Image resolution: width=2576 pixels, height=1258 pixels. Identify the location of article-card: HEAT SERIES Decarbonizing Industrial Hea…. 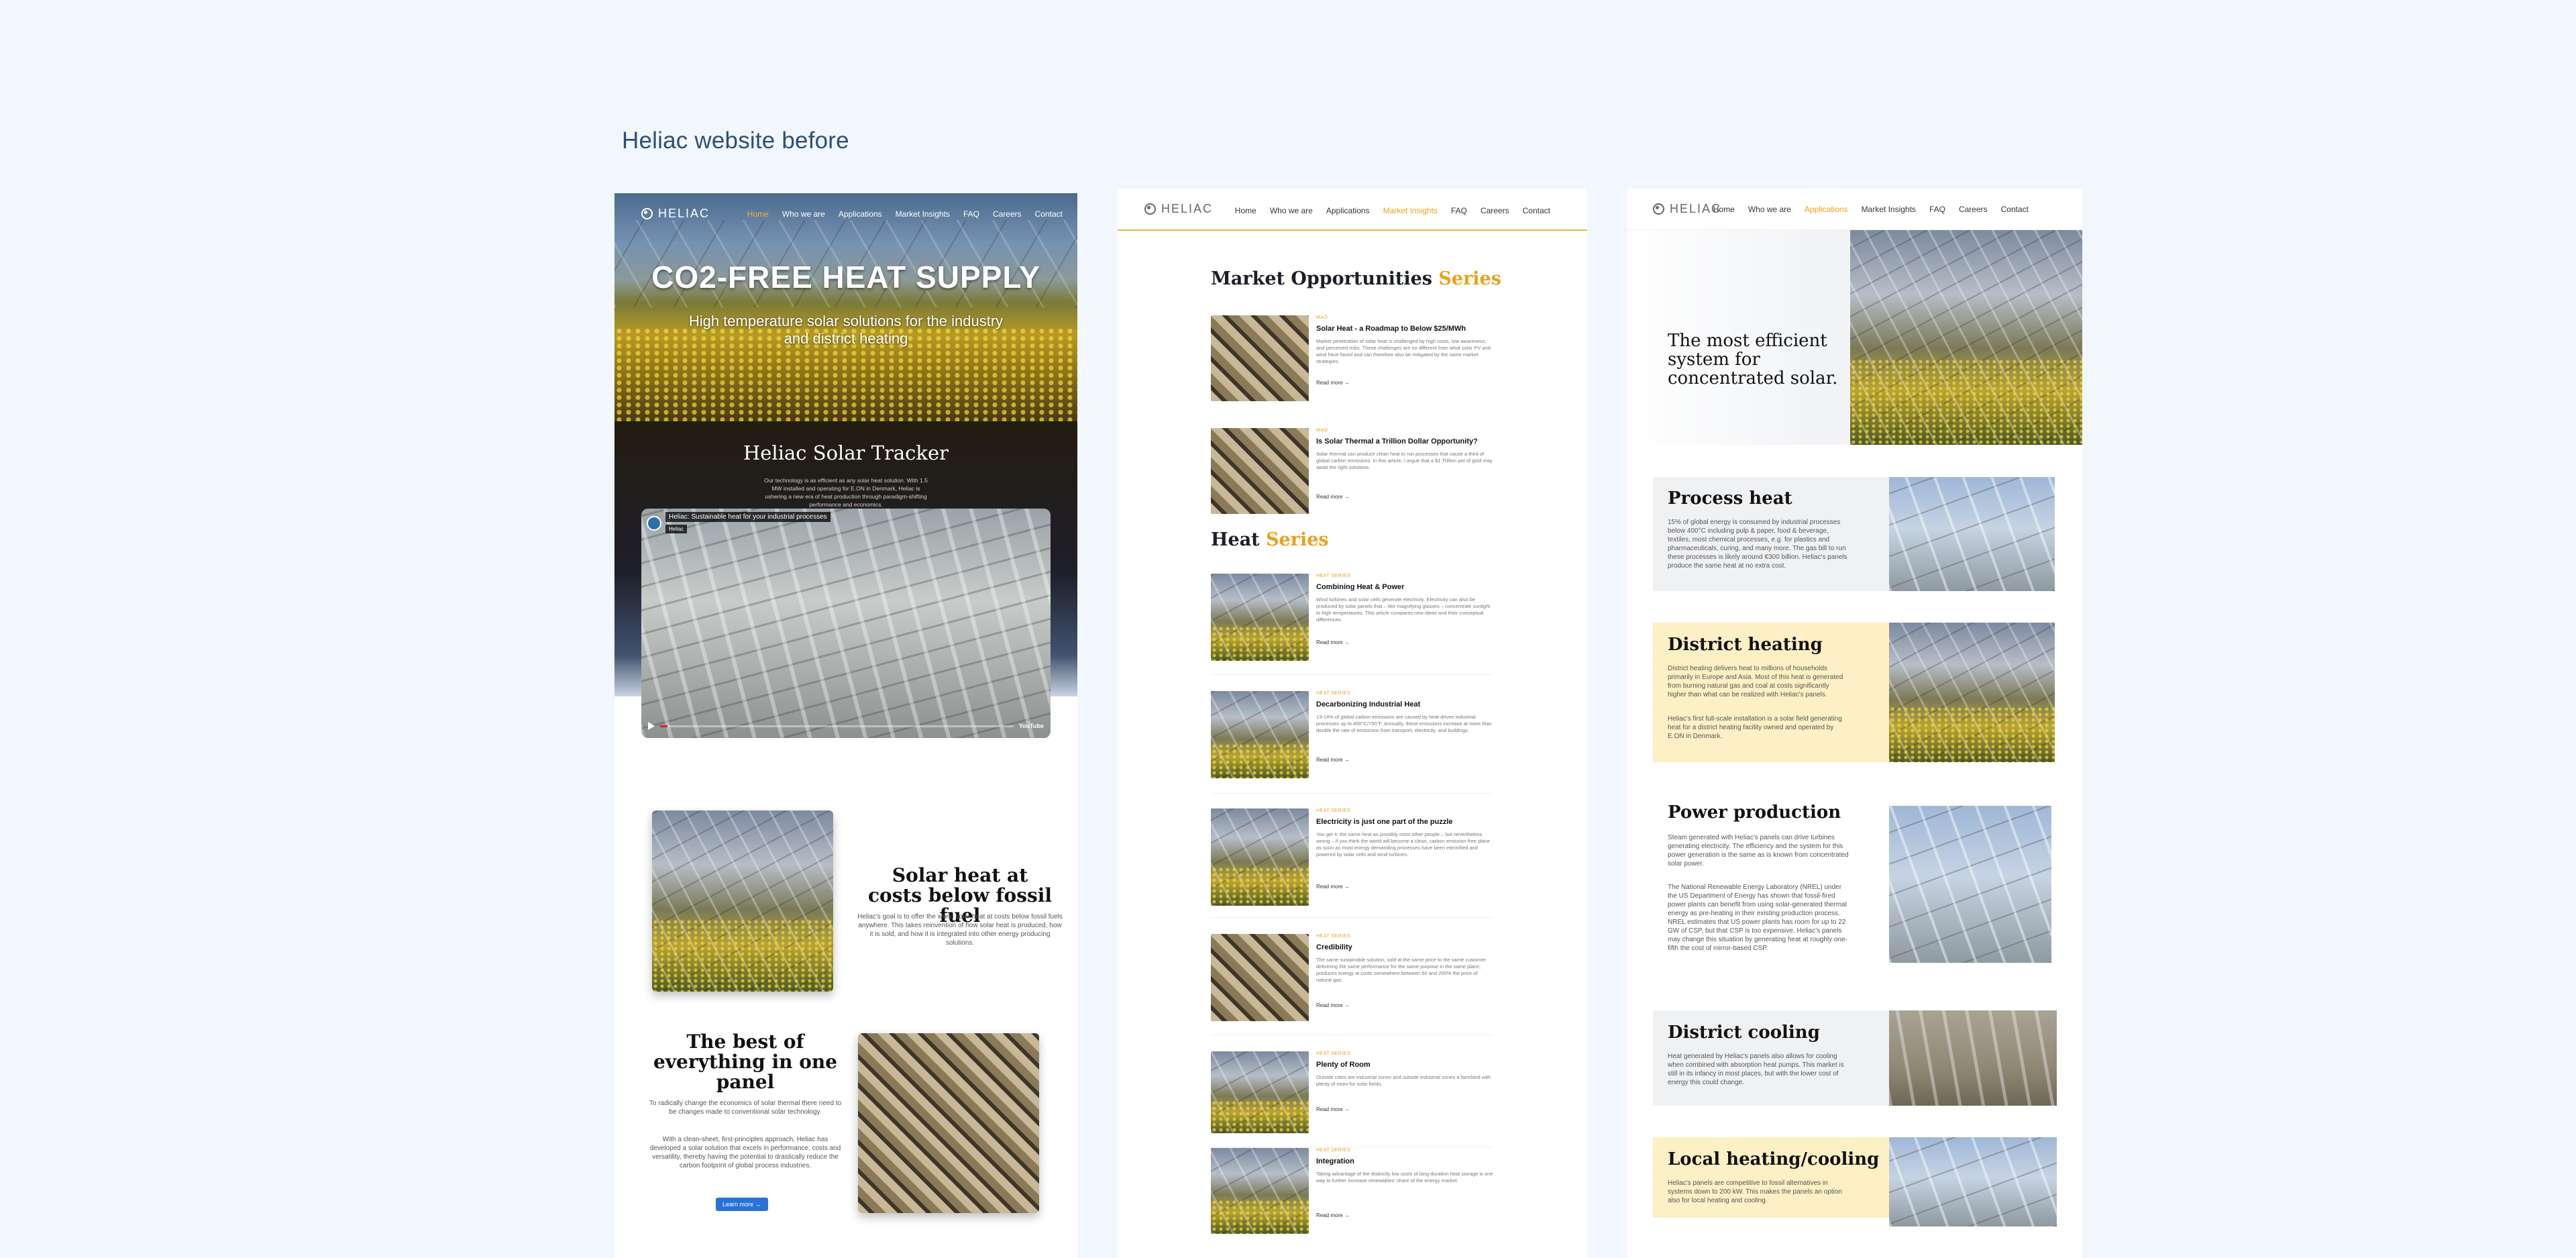
(1352, 743).